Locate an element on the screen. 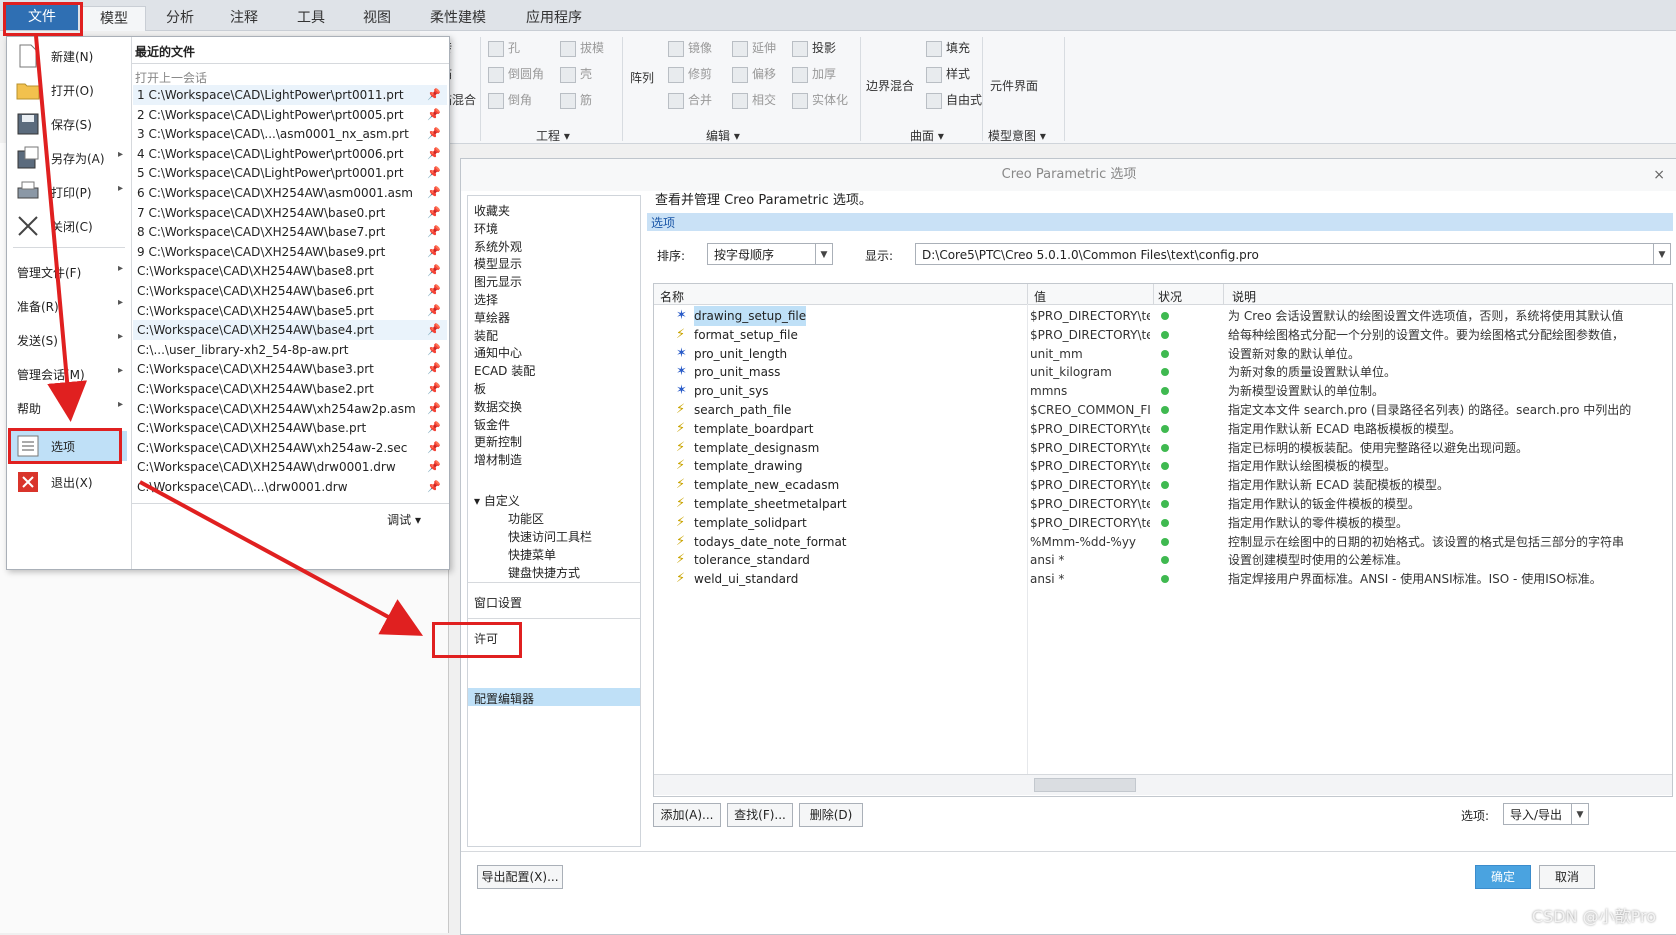 This screenshot has width=1676, height=935. round-button: 倒圆角 is located at coordinates (516, 74).